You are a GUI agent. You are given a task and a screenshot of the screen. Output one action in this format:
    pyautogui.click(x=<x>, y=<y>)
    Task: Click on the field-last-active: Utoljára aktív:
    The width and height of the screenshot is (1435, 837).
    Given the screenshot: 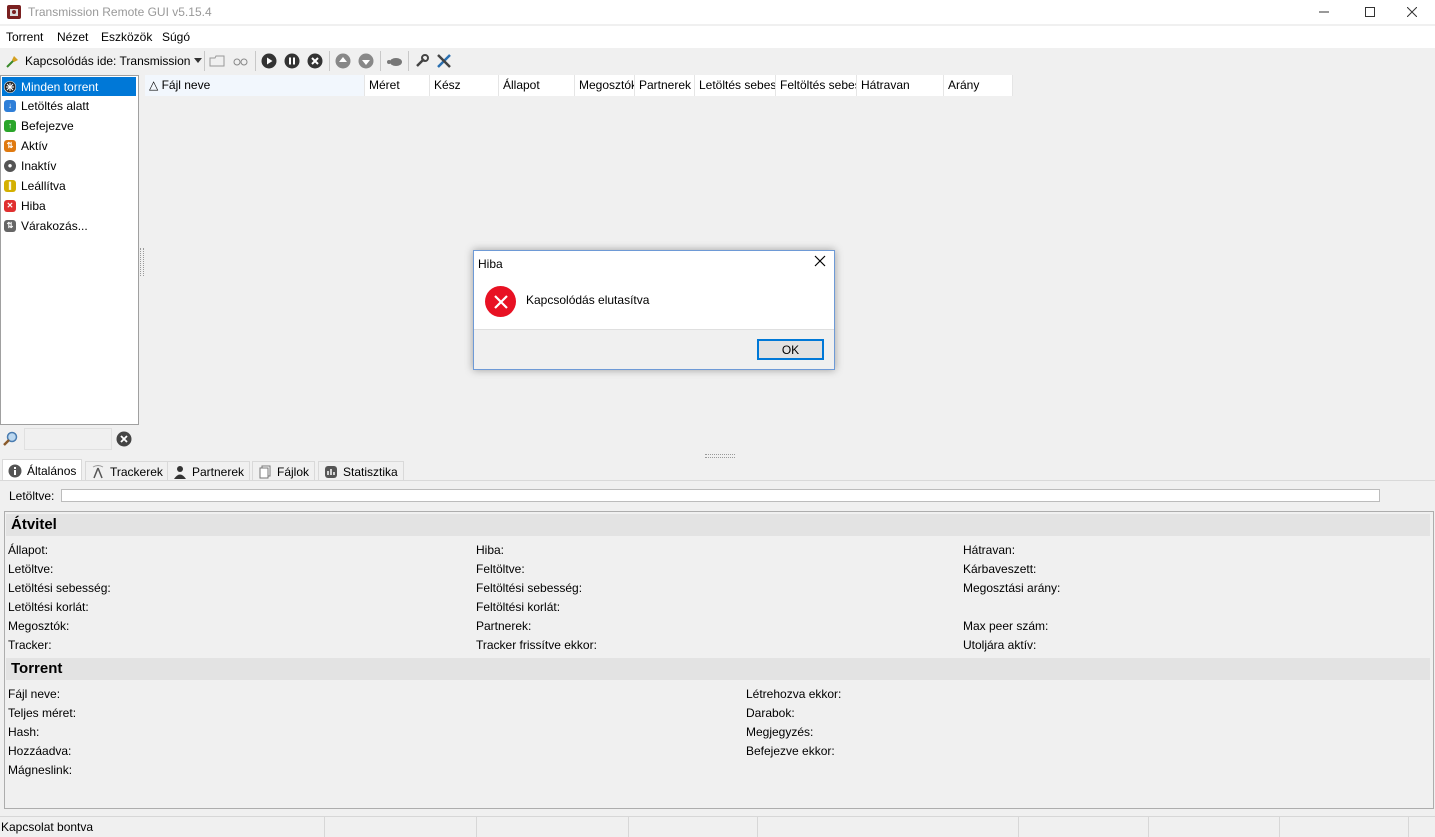 What is the action you would take?
    pyautogui.click(x=1000, y=645)
    